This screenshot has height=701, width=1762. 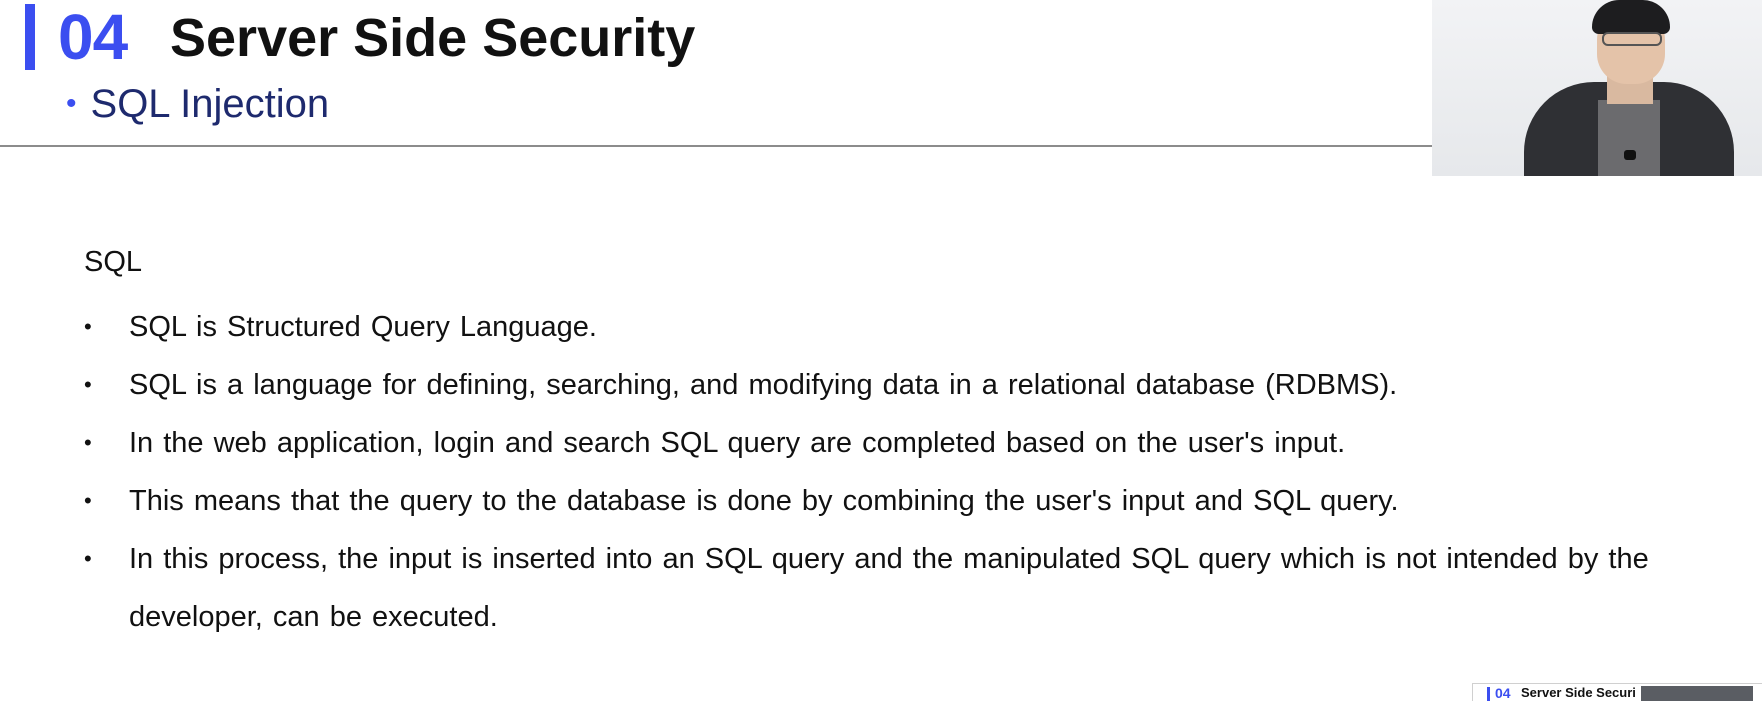 I want to click on thumbnail-title: Server Side Securi, so click(x=1578, y=692).